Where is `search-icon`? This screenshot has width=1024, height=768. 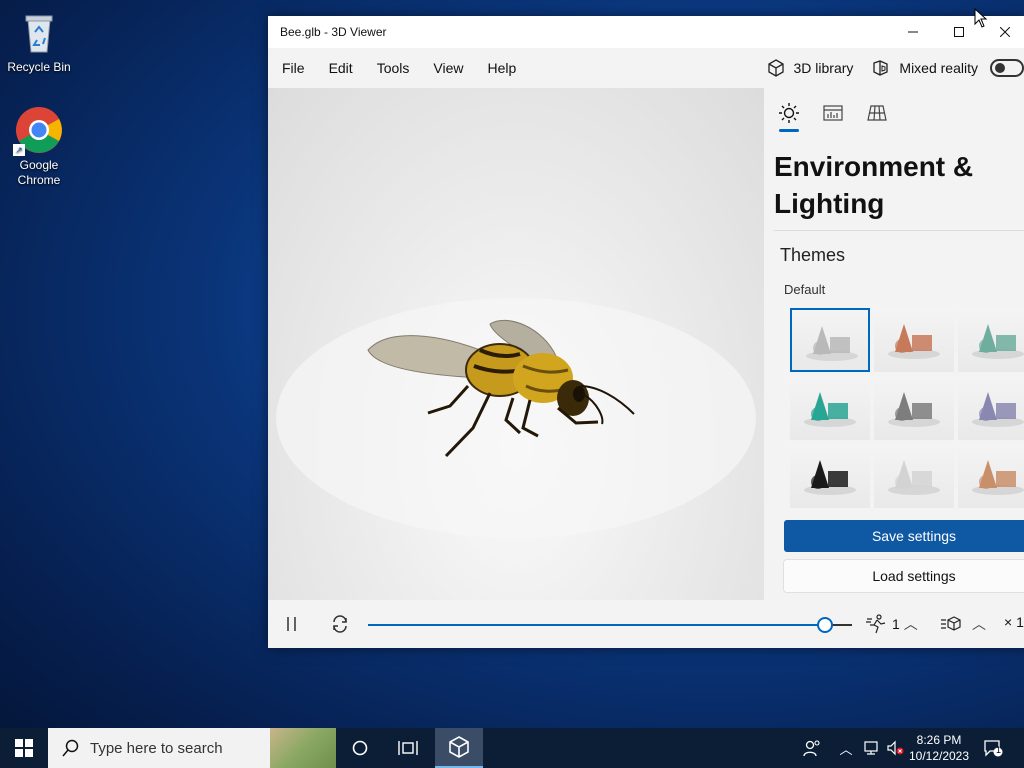 search-icon is located at coordinates (70, 748).